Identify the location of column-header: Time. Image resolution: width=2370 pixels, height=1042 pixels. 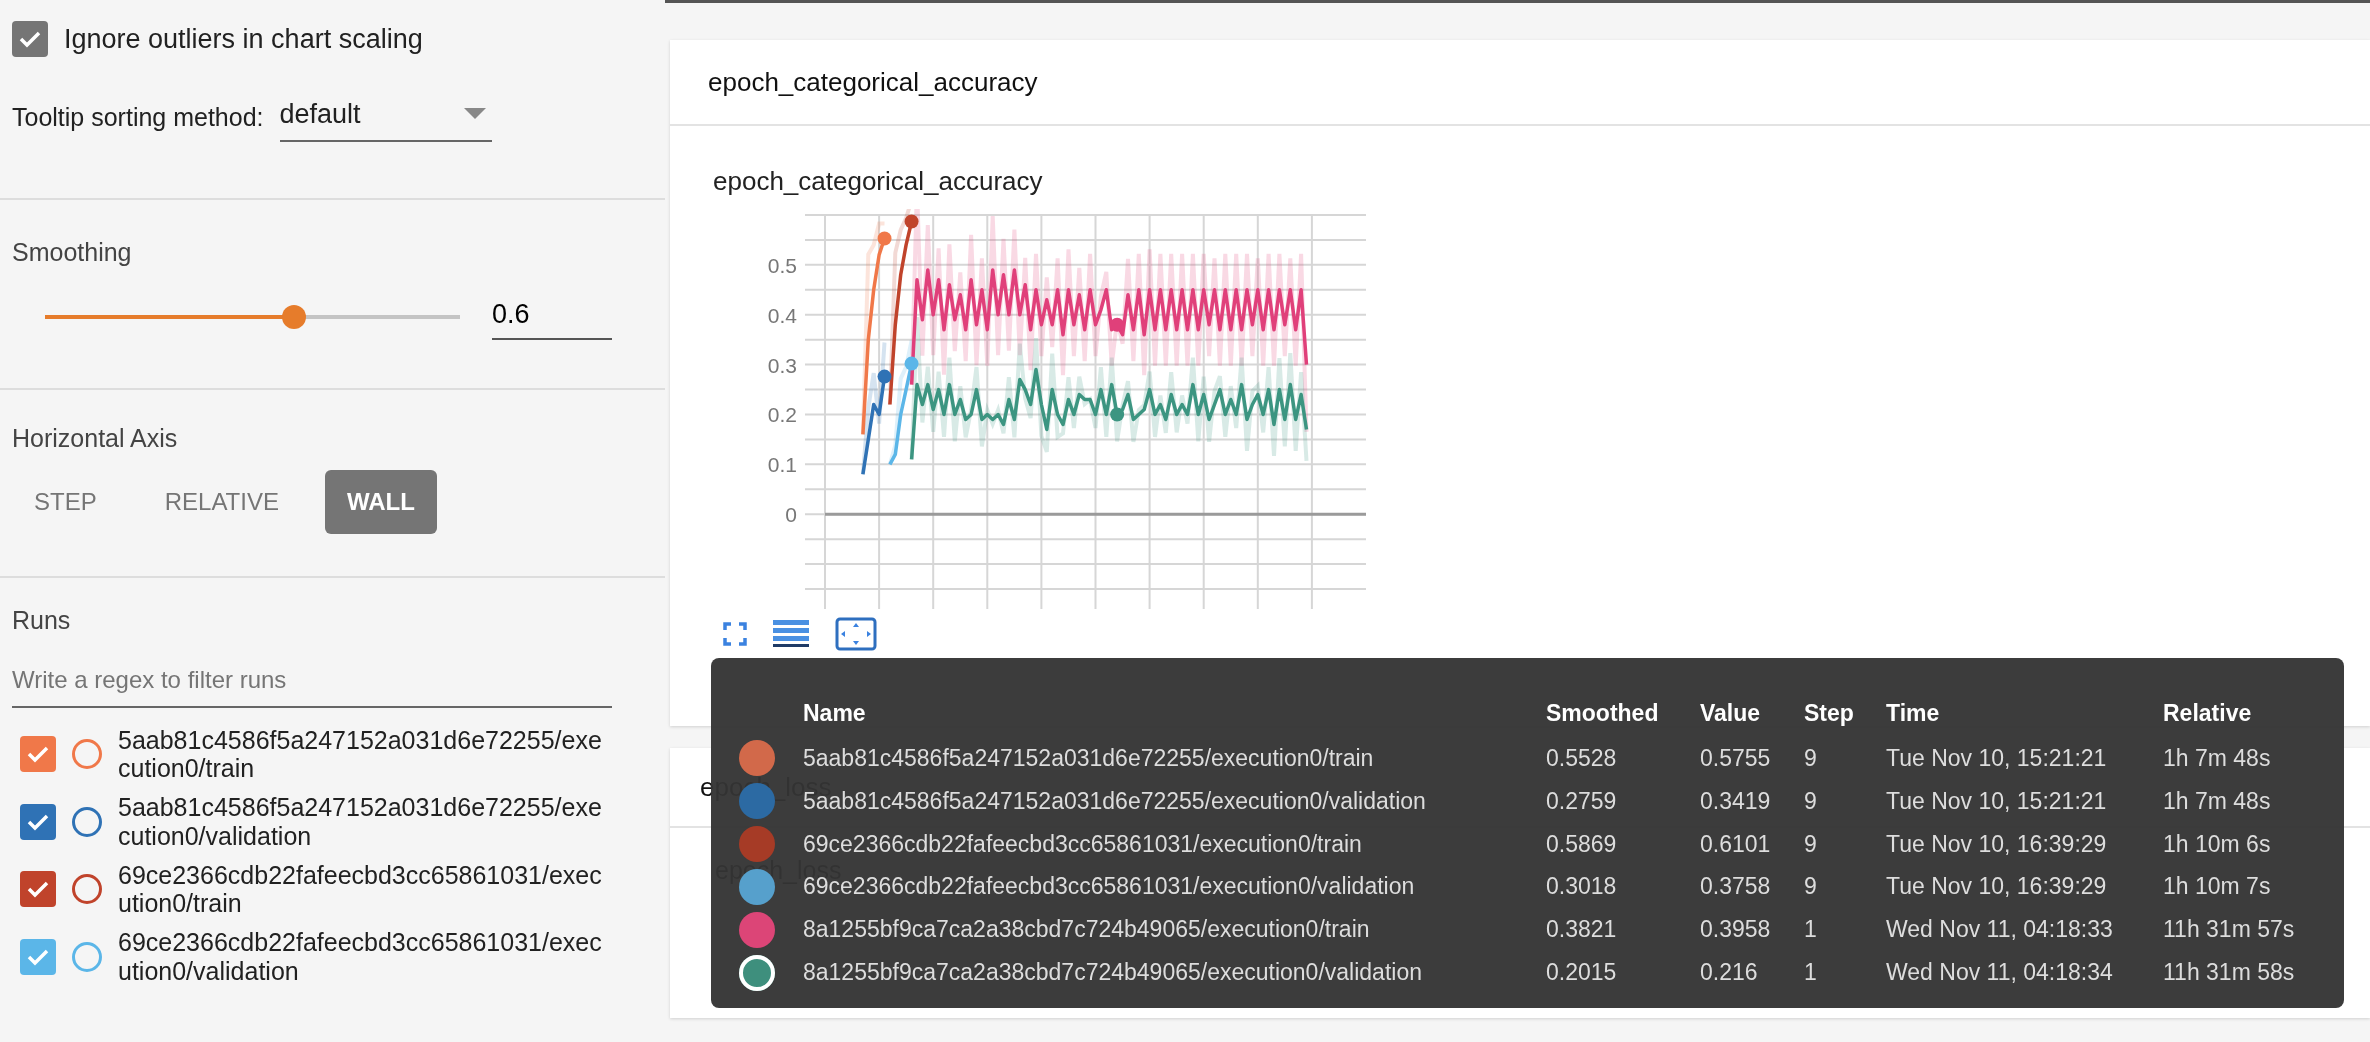
(1913, 713).